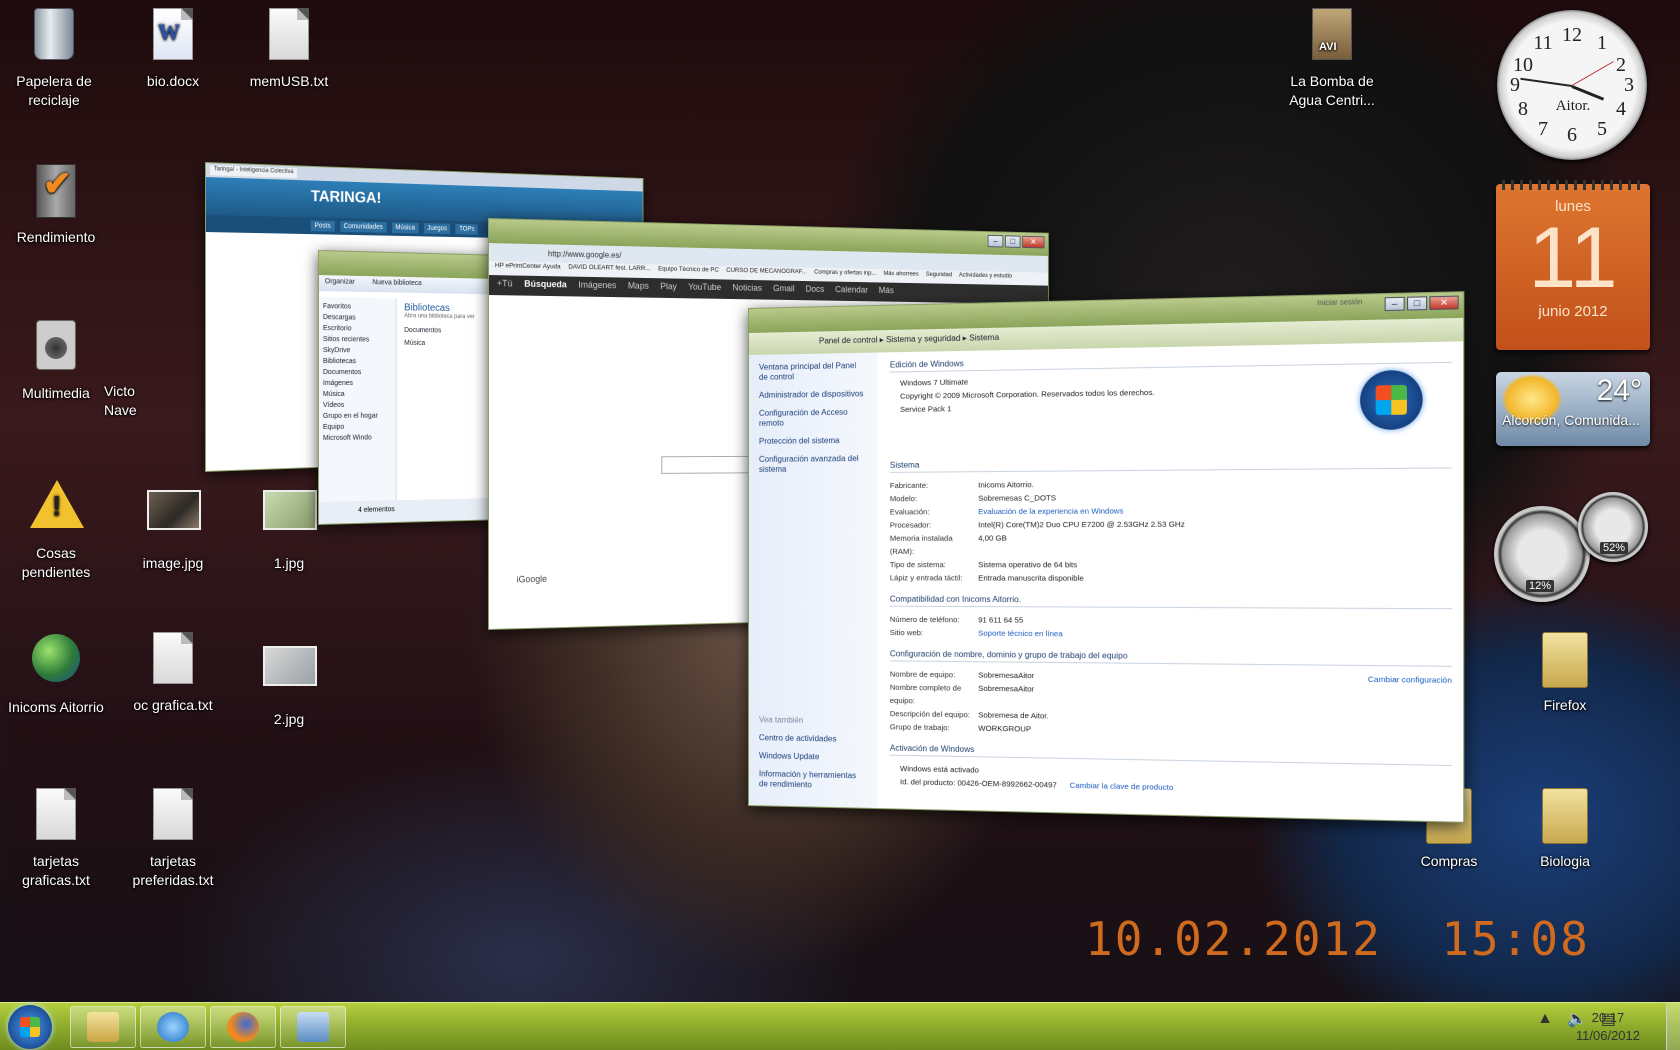 The width and height of the screenshot is (1680, 1050). What do you see at coordinates (103, 1027) in the screenshot?
I see `taskbar-explorer-button` at bounding box center [103, 1027].